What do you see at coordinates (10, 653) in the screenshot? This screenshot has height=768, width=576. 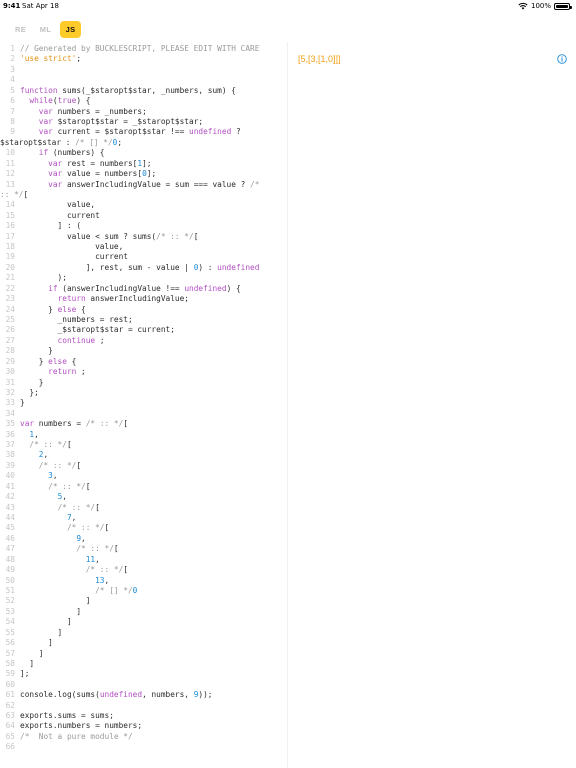 I see `line-number: 57` at bounding box center [10, 653].